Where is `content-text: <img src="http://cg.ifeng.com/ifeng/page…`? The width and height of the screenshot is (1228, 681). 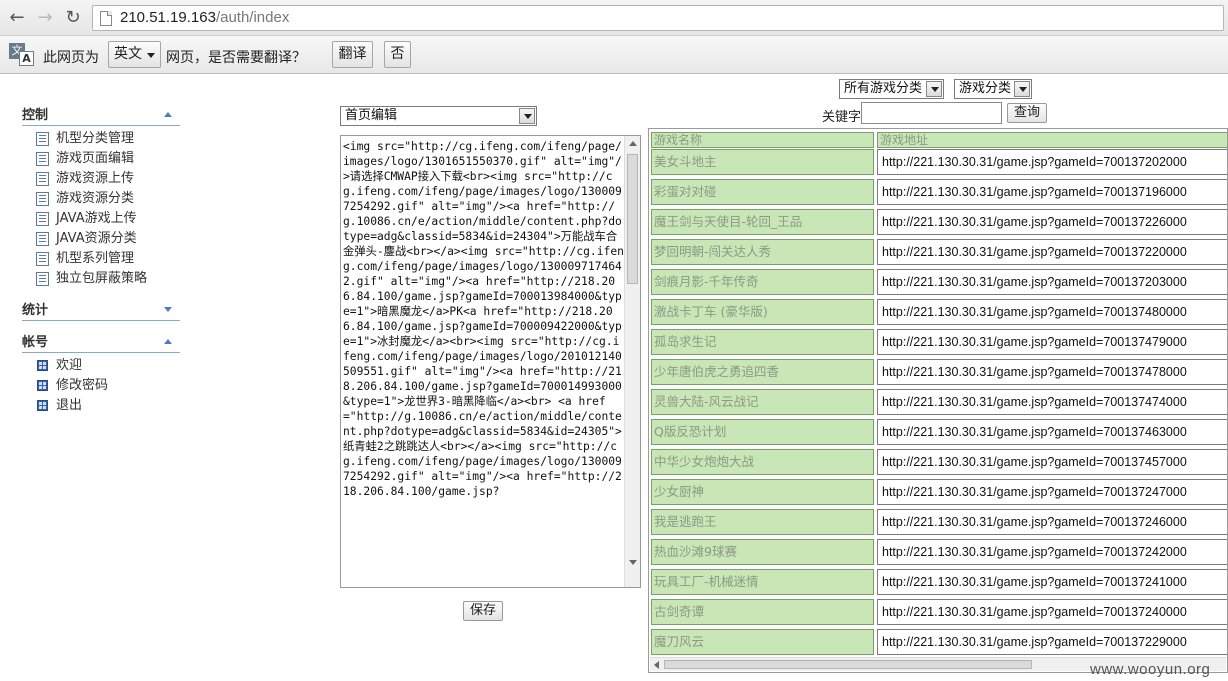
content-text: <img src="http://cg.ifeng.com/ifeng/page… is located at coordinates (483, 319).